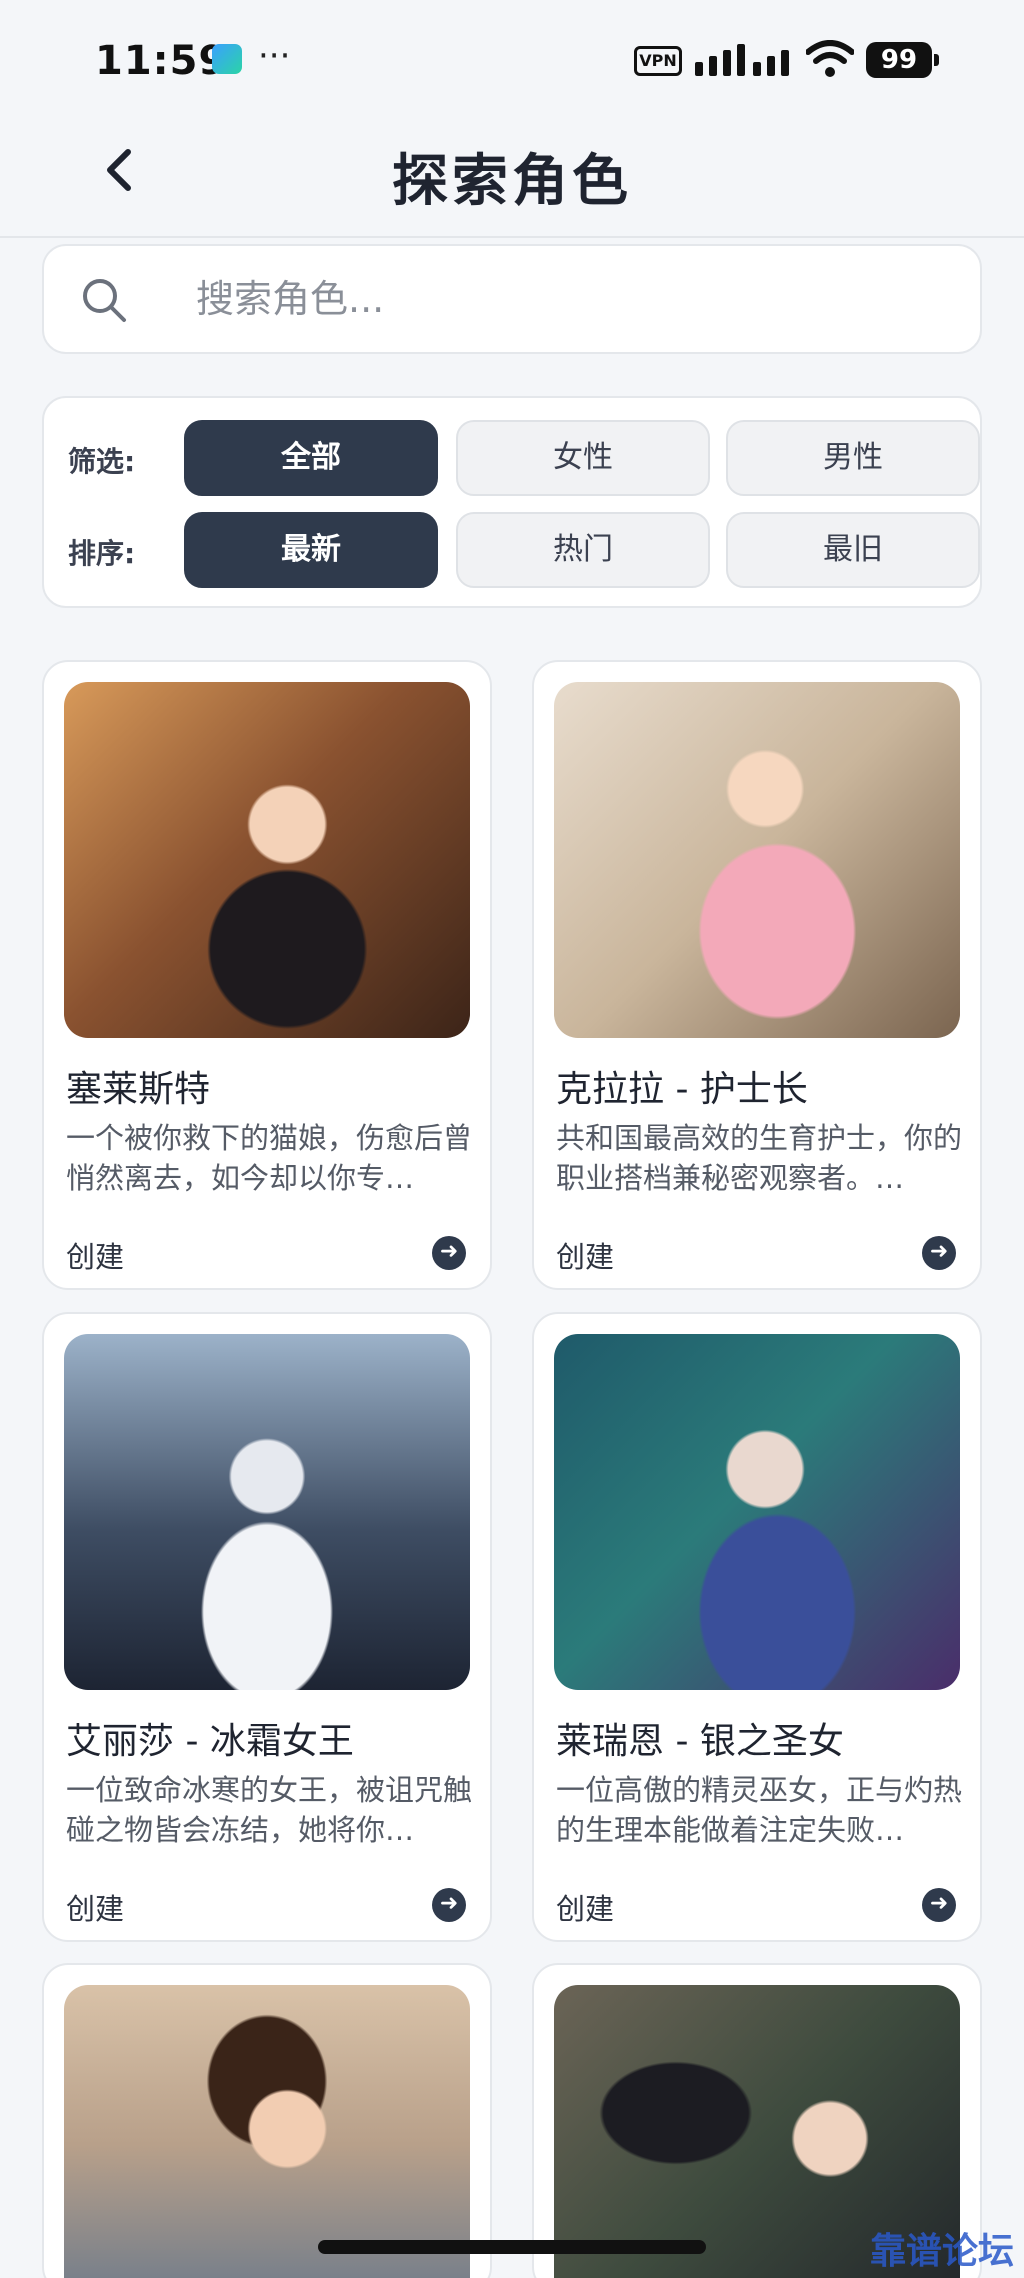  I want to click on character-card: 塞莱斯特 一个被你救下的猫娘，伤愈后曾悄然离去，如今却以你专… 创建 ➜, so click(267, 975).